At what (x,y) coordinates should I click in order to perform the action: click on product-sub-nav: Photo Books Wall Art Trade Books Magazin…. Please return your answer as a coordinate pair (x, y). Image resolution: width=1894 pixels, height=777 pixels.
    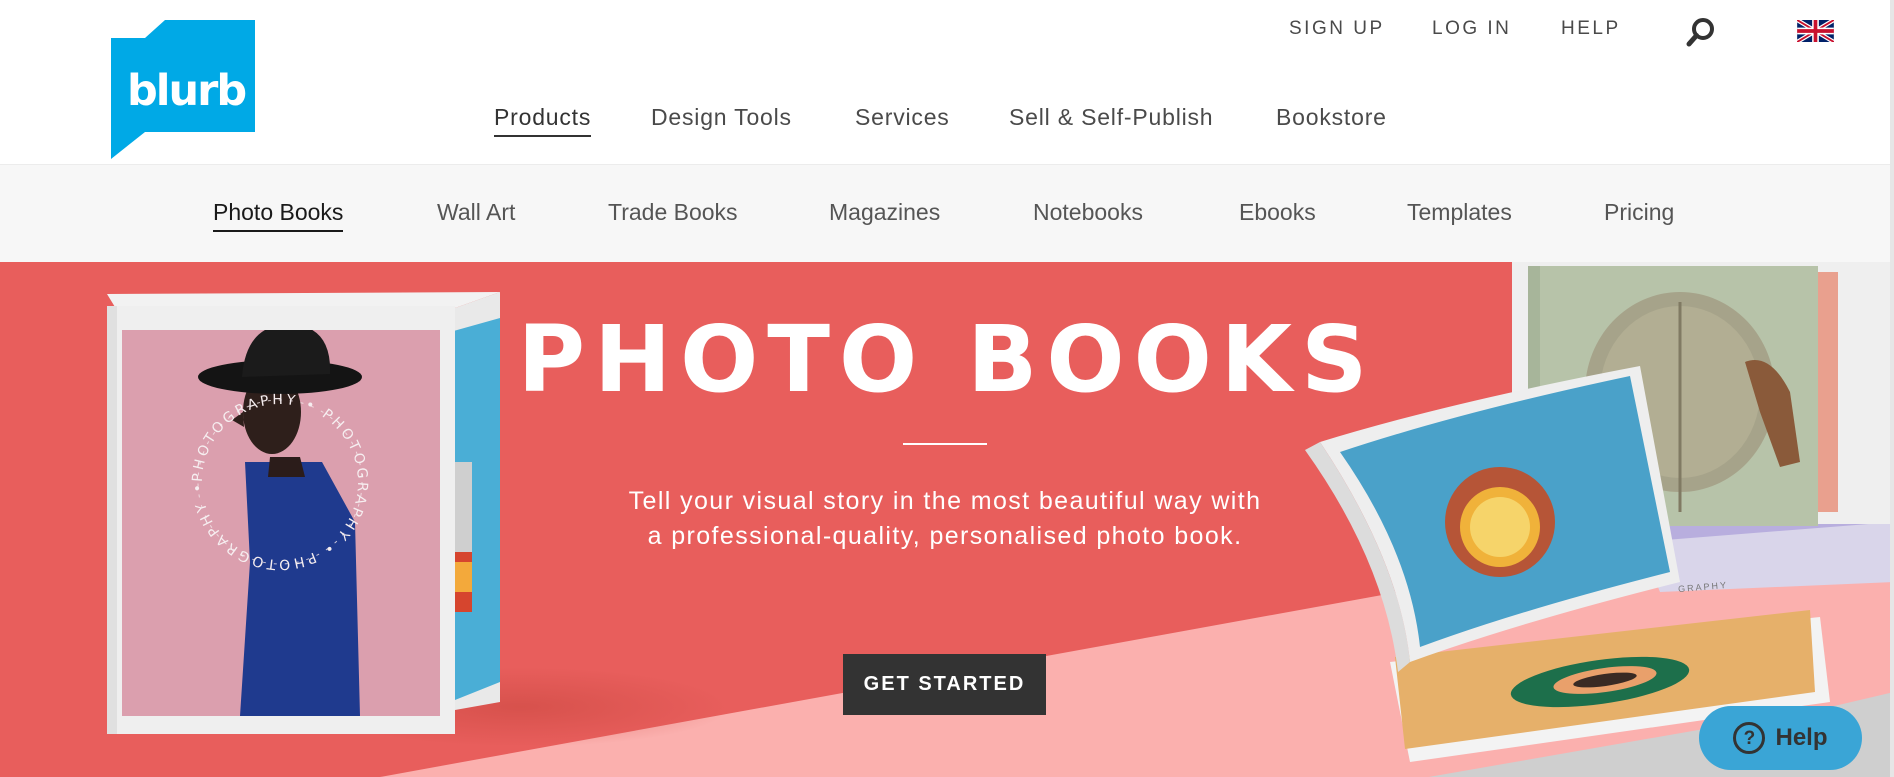
    Looking at the image, I should click on (947, 213).